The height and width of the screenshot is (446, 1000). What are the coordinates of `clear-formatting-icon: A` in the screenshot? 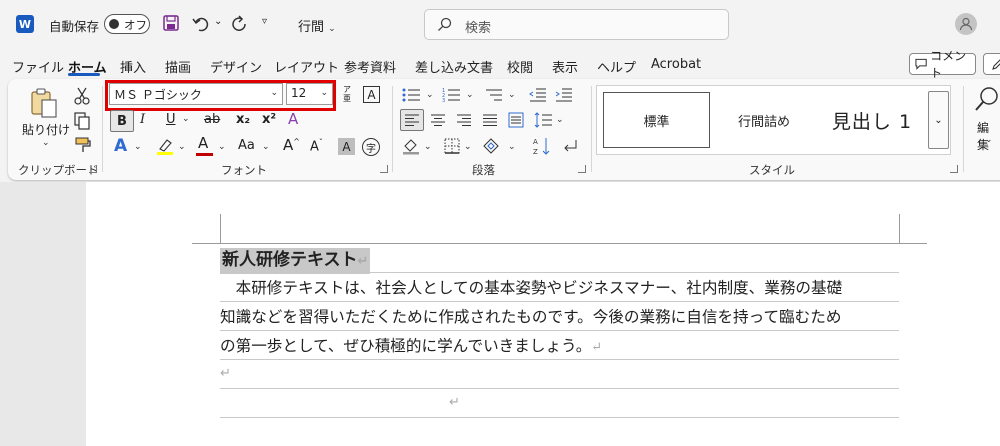 It's located at (293, 119).